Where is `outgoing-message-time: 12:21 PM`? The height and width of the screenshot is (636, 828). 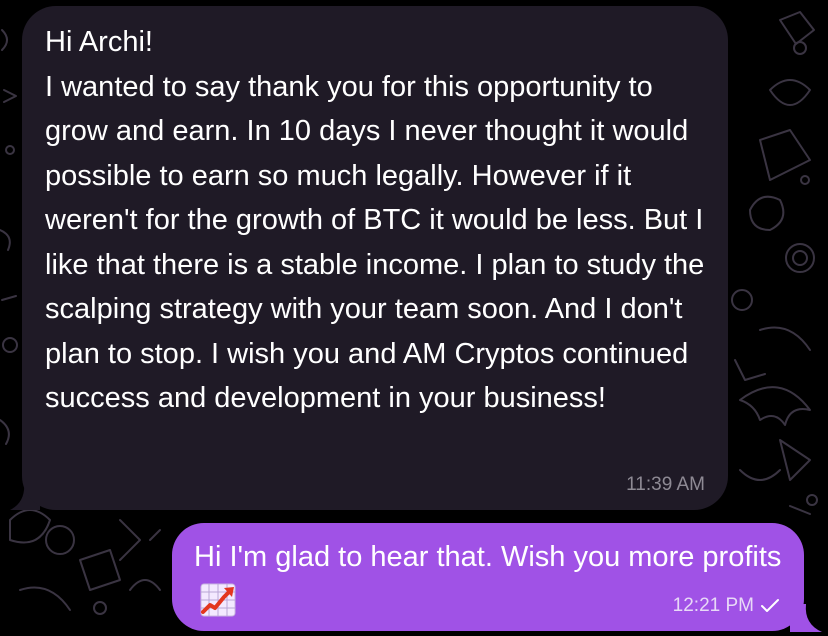 outgoing-message-time: 12:21 PM is located at coordinates (713, 605).